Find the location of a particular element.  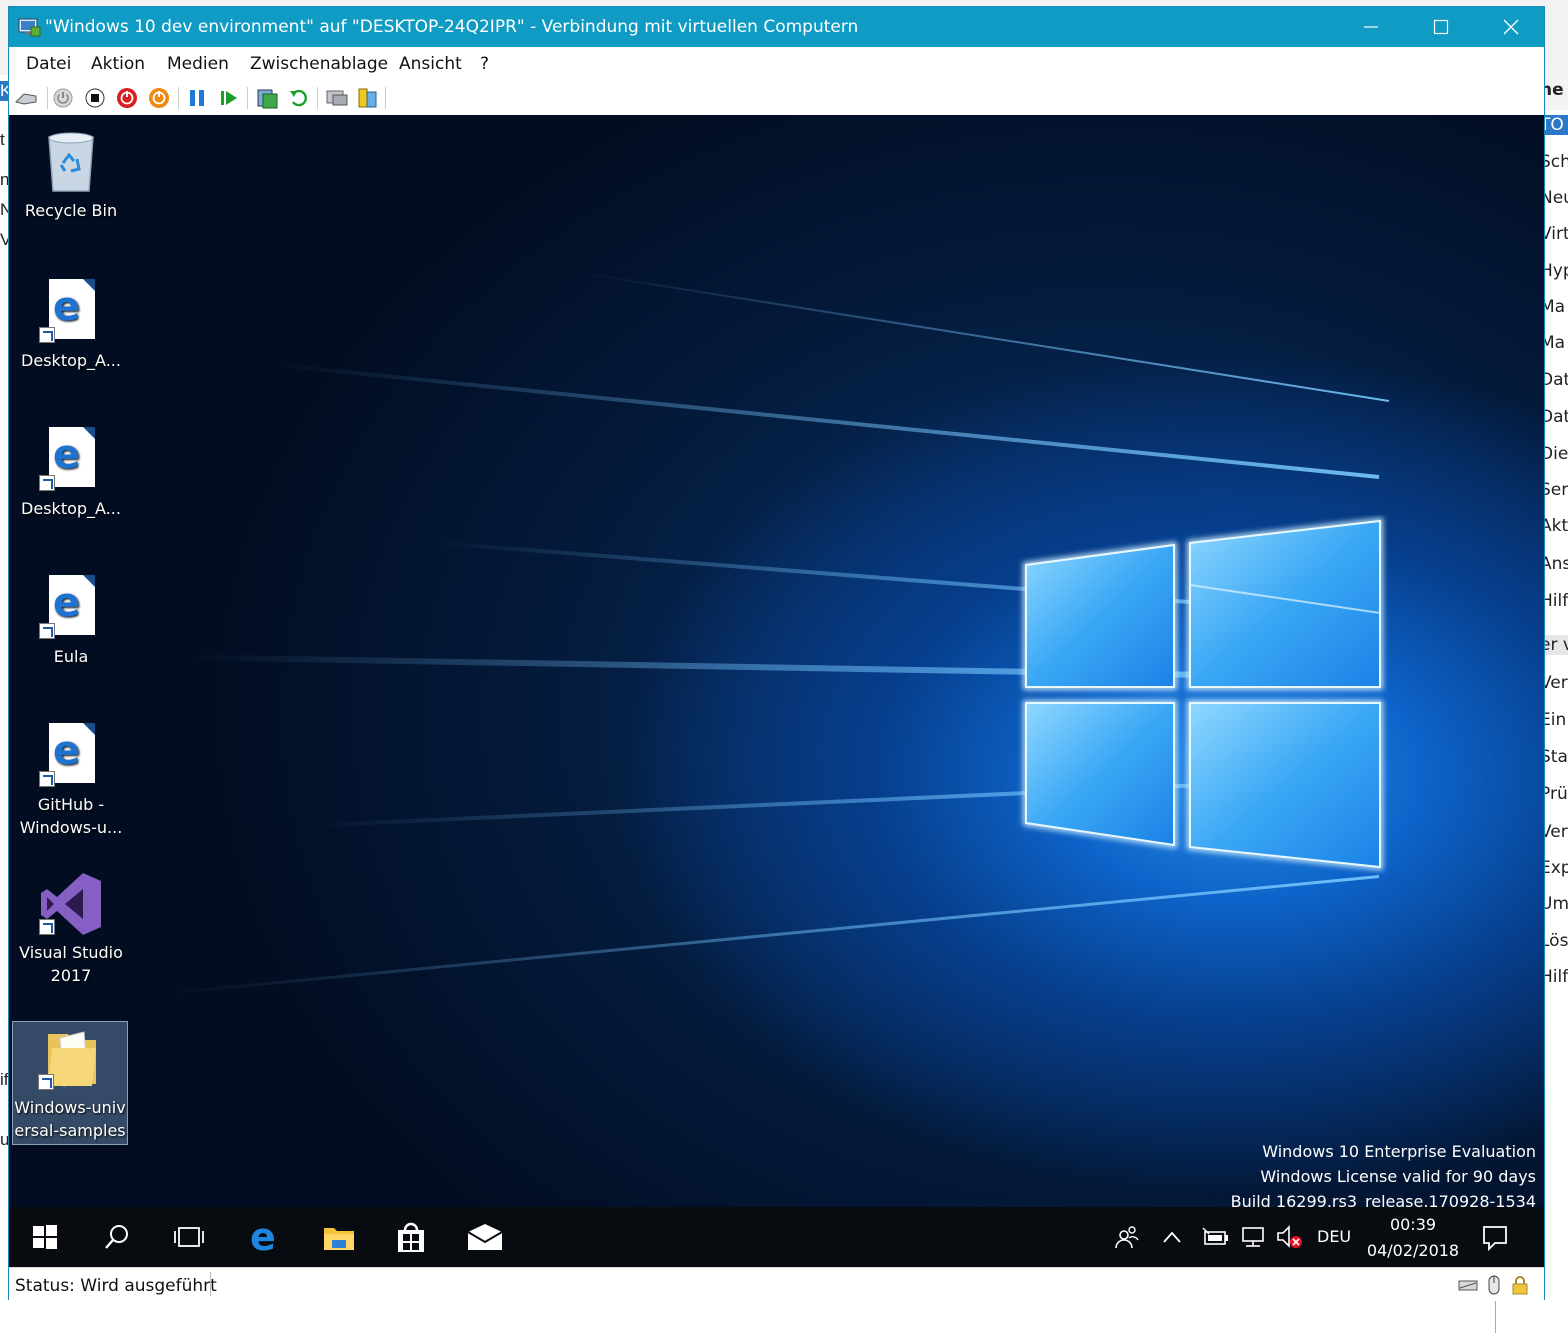

menu-medien: Medien is located at coordinates (198, 64).